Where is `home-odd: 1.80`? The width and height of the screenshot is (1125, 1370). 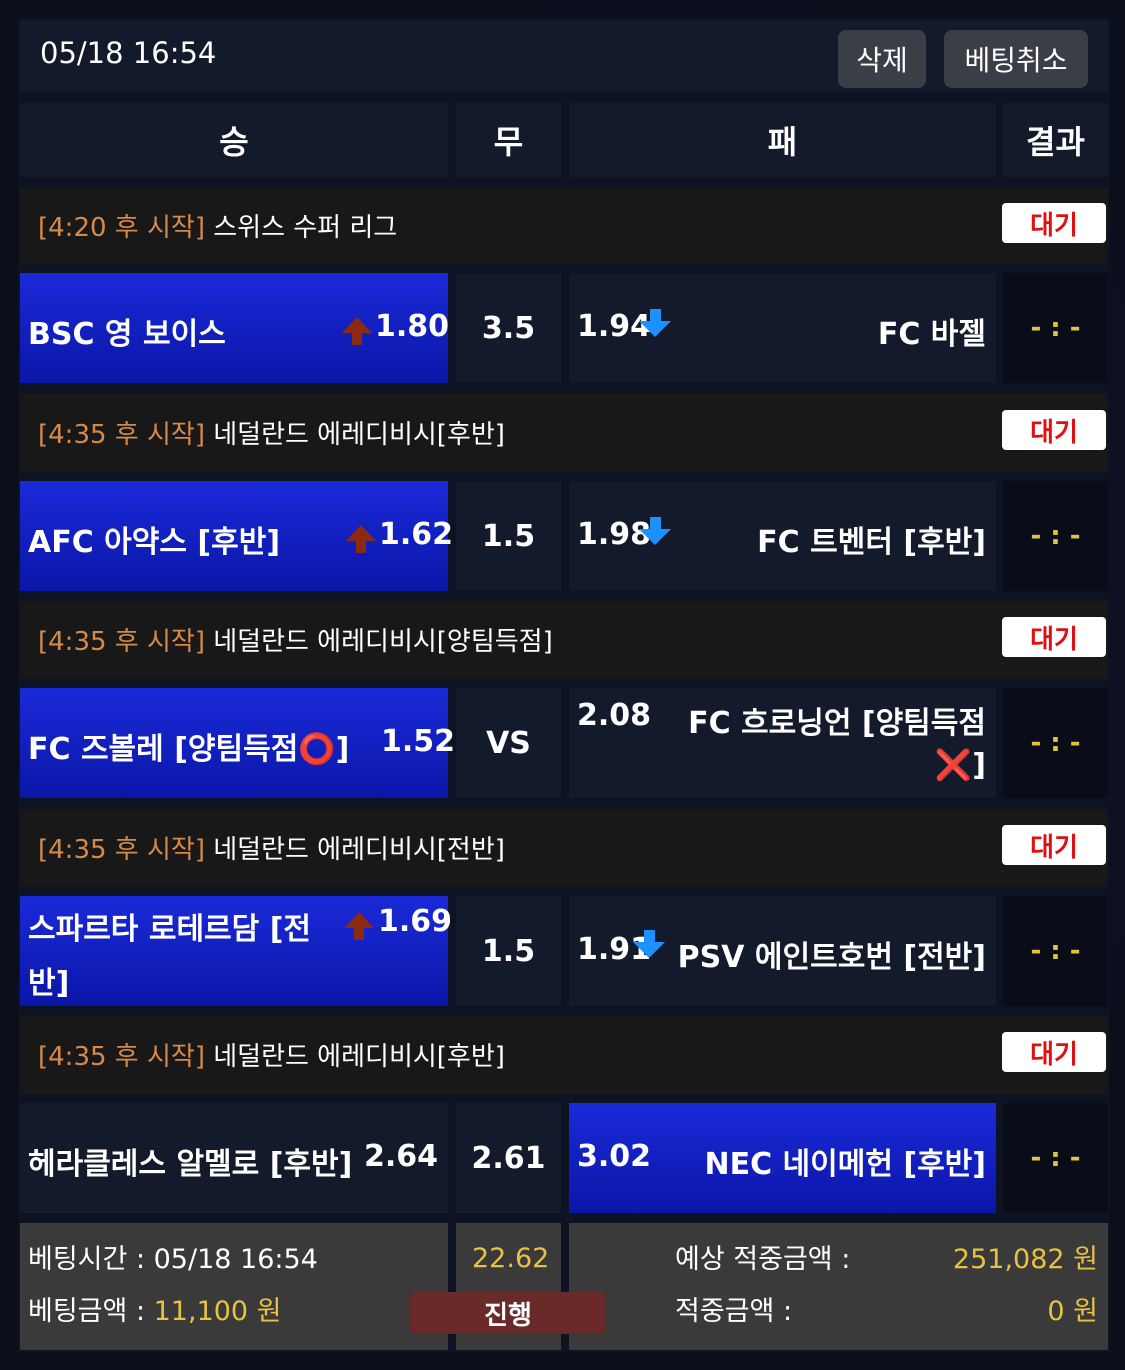 home-odd: 1.80 is located at coordinates (412, 326).